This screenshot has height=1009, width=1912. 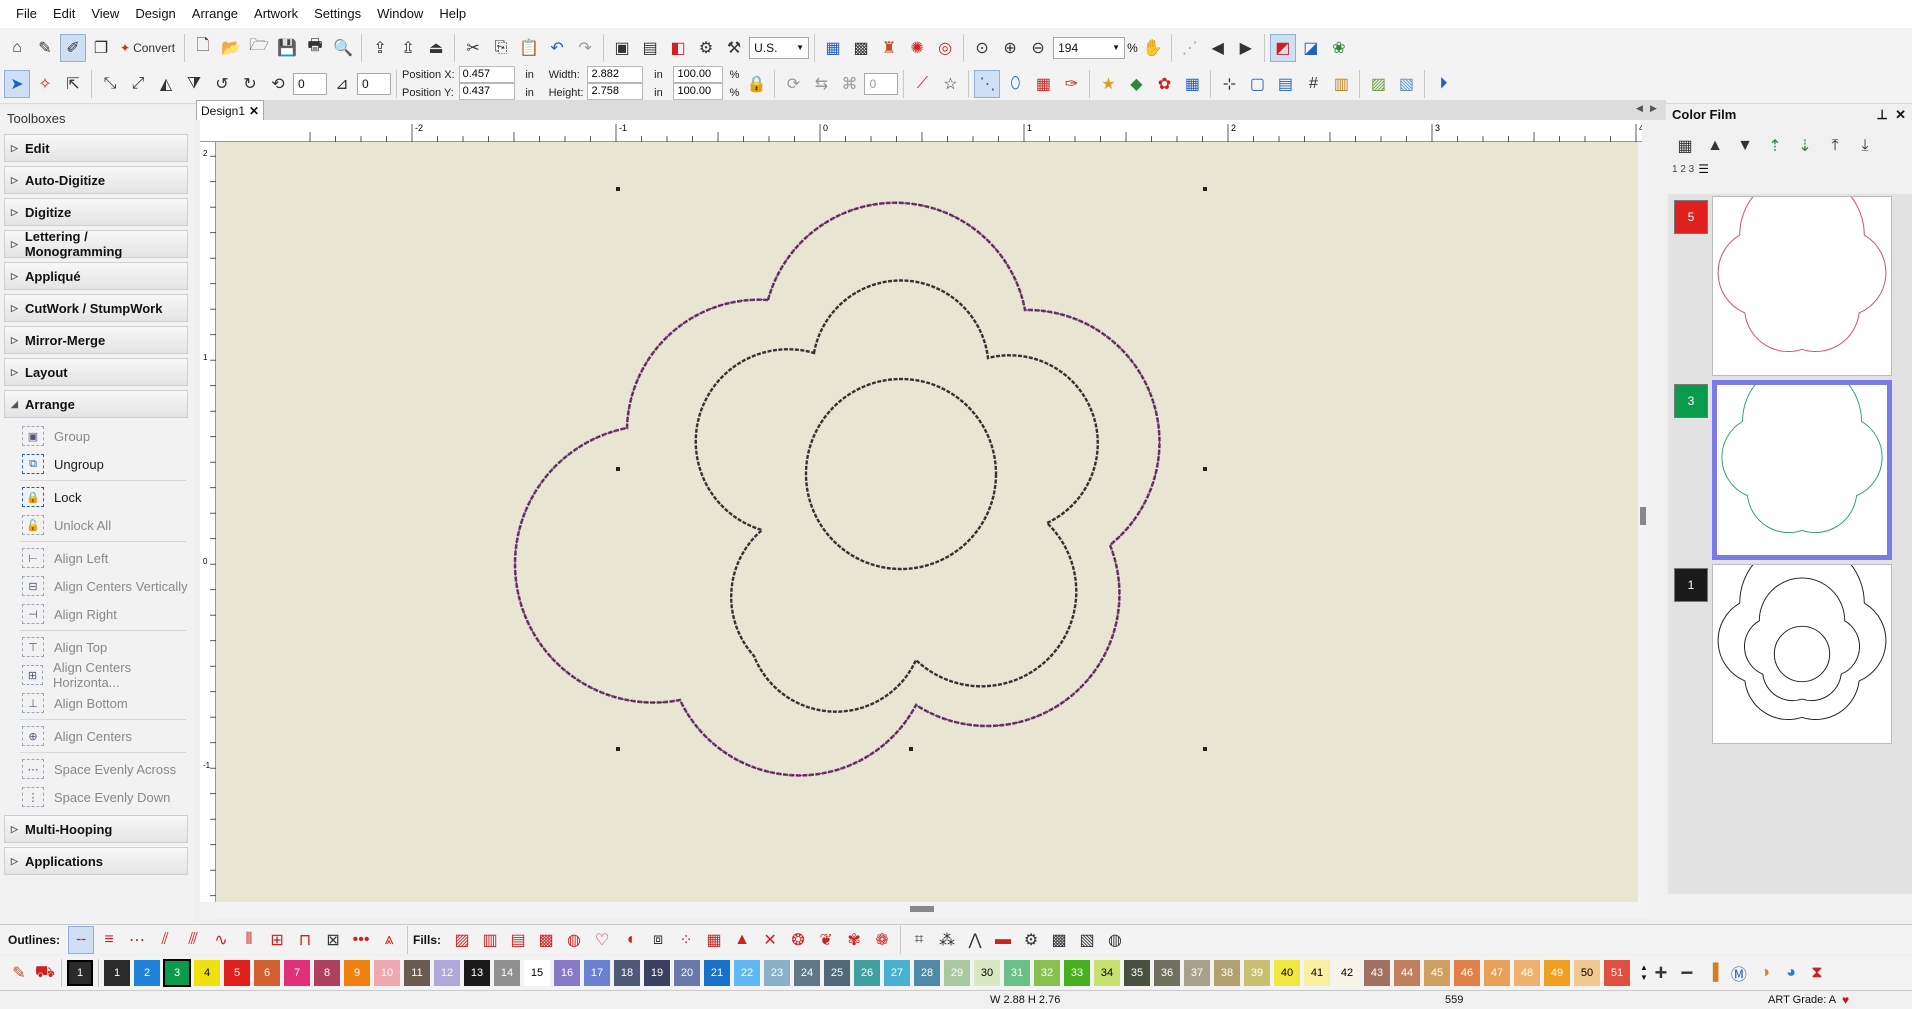 I want to click on fill-triangles-icon: ▲, so click(x=742, y=940).